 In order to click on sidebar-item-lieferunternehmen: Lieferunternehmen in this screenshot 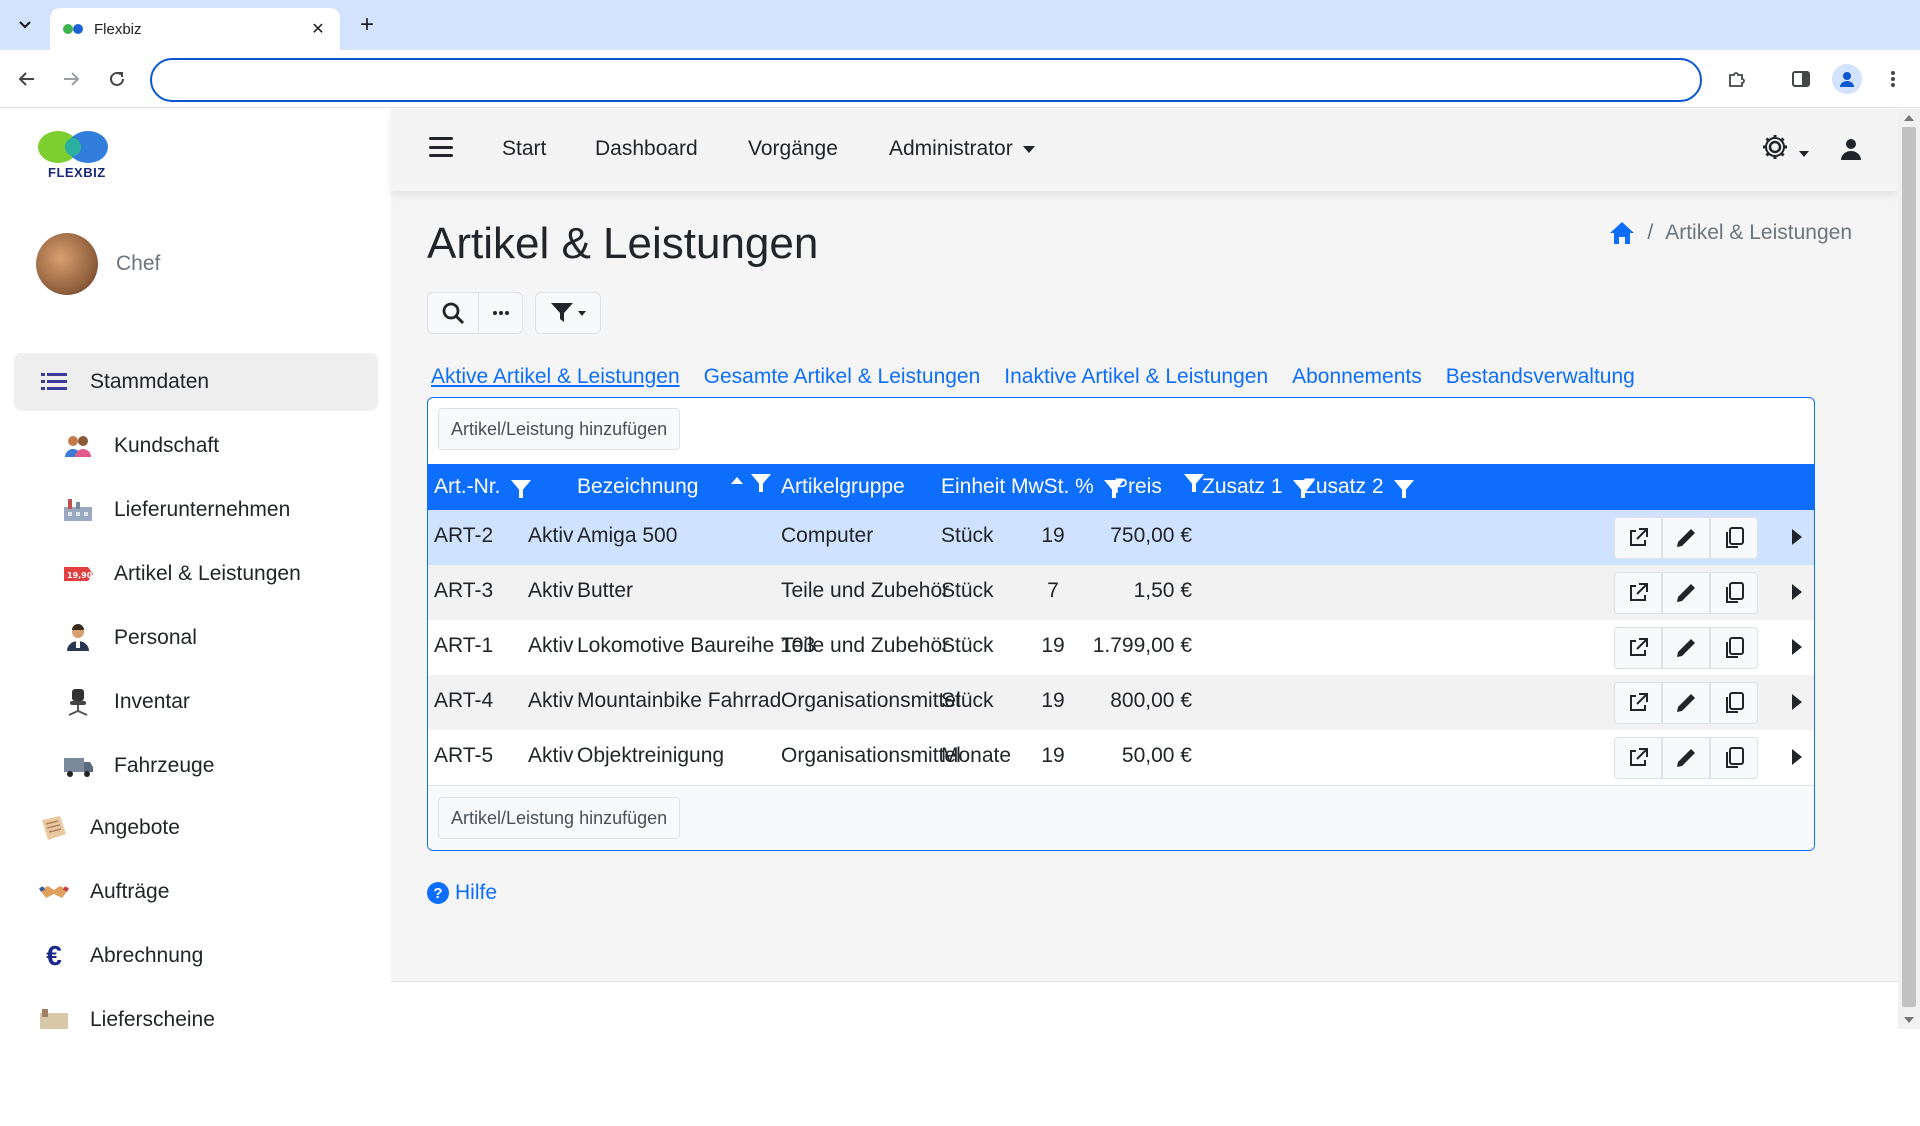, I will do `click(175, 510)`.